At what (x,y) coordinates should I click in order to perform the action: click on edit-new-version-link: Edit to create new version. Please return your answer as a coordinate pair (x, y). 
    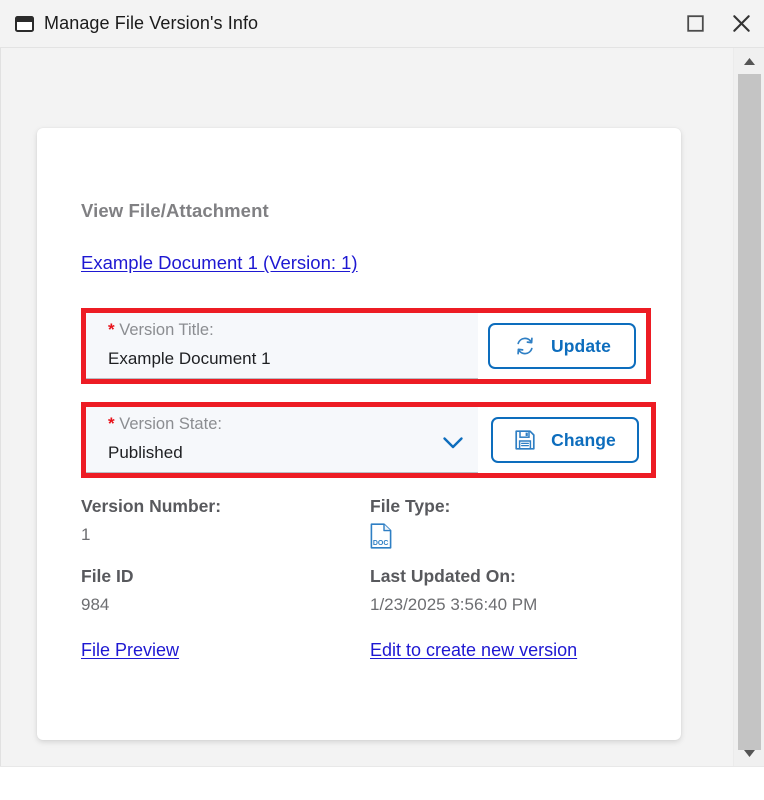
    Looking at the image, I should click on (473, 650).